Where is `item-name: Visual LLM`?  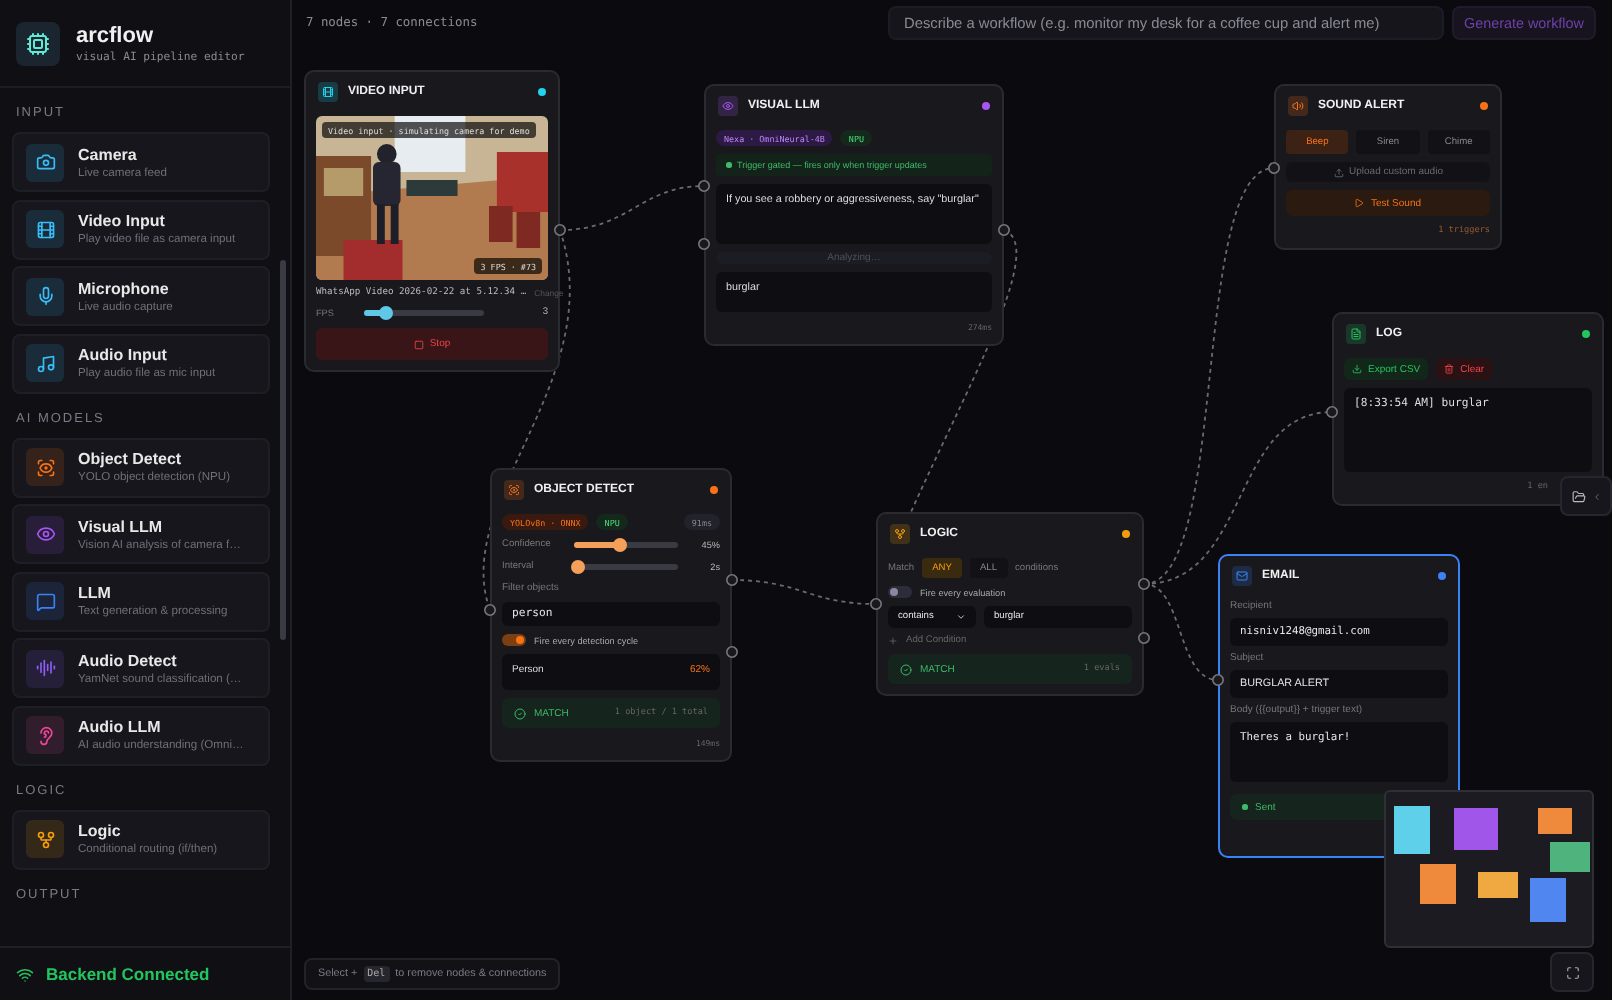 item-name: Visual LLM is located at coordinates (121, 526).